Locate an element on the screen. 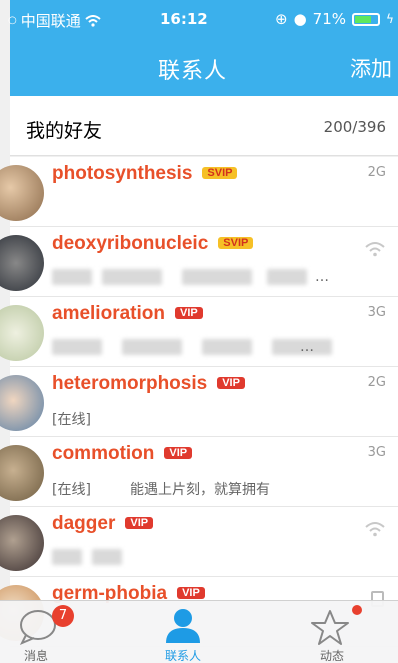  tab-bar: 7 消息 联系人 动态 is located at coordinates (199, 631).